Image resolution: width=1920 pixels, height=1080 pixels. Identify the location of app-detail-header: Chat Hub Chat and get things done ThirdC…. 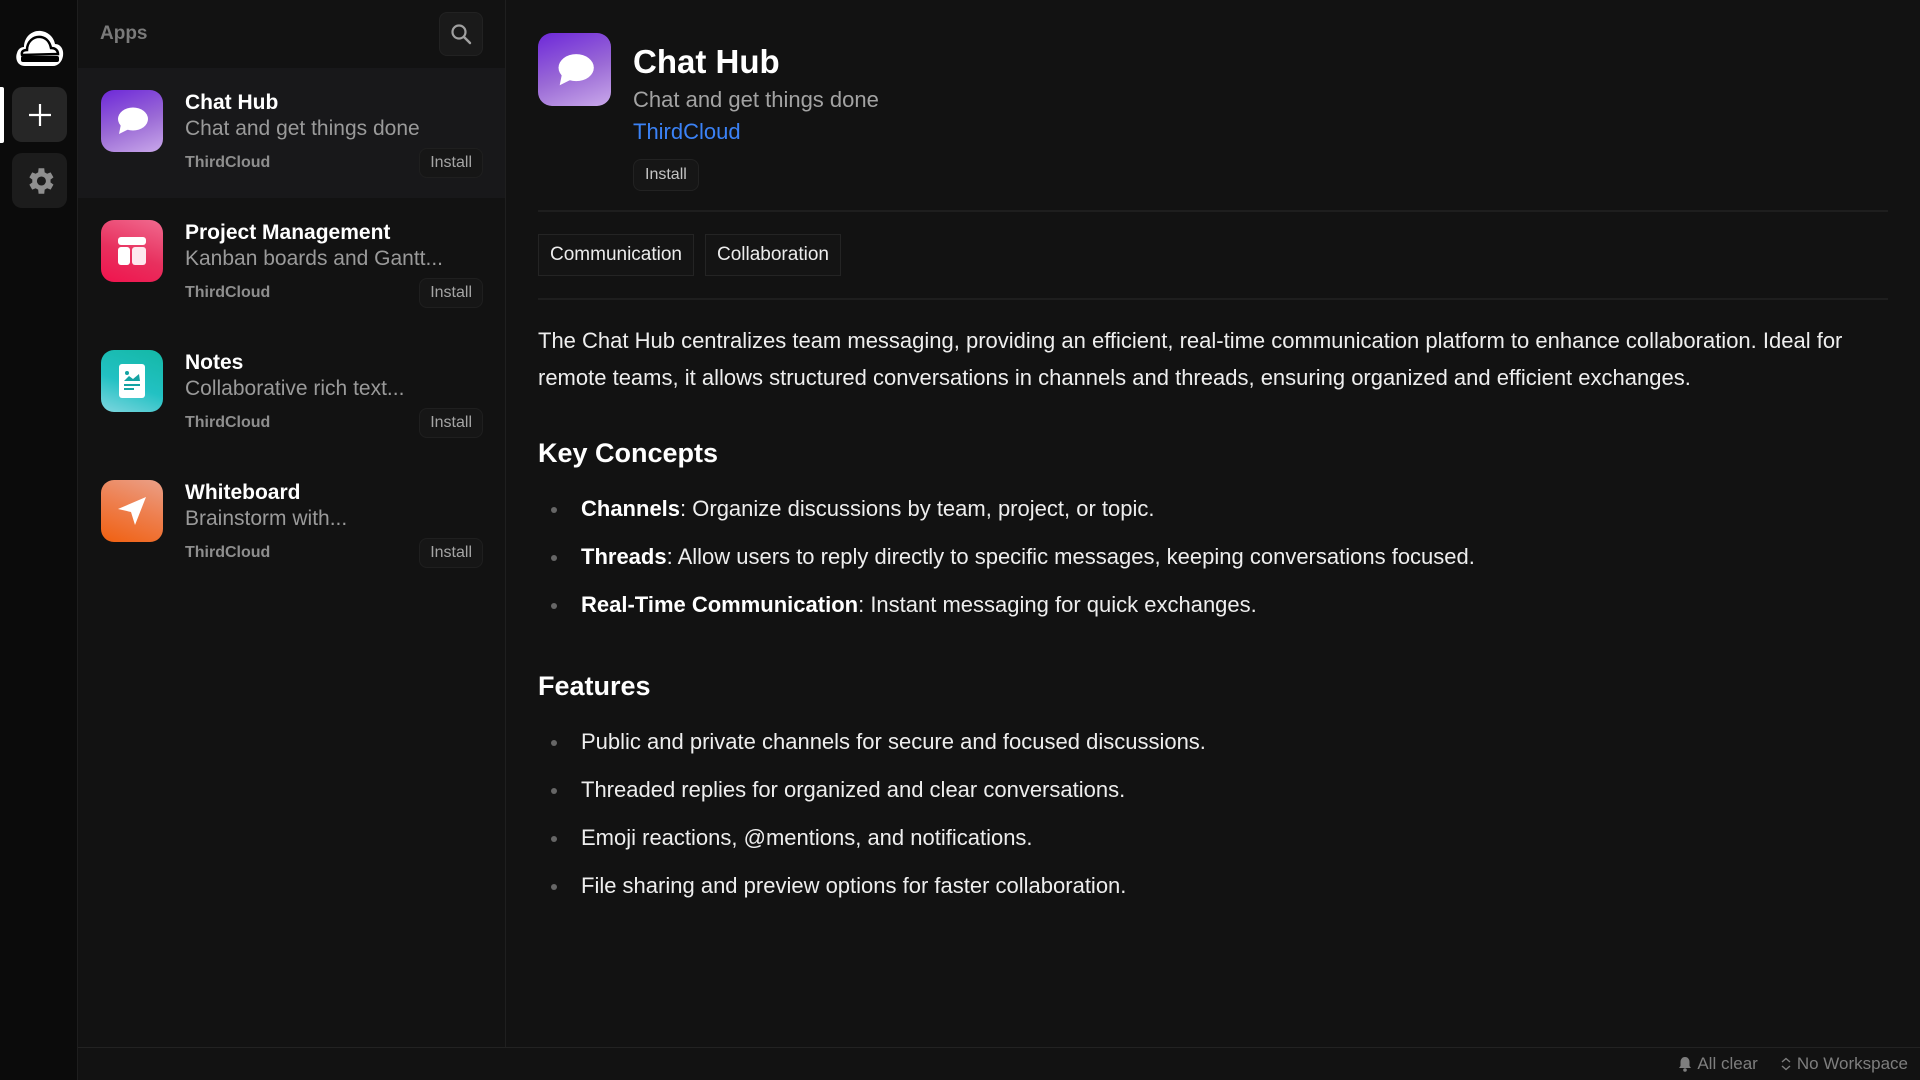
(1213, 112).